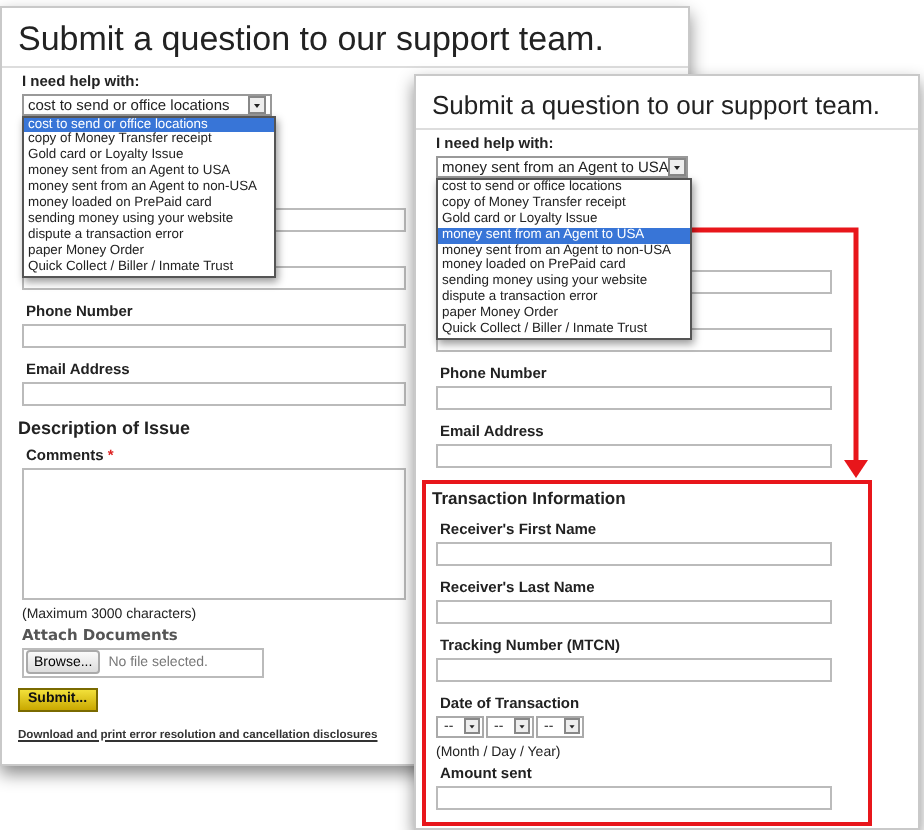 The image size is (924, 830). Describe the element at coordinates (529, 497) in the screenshot. I see `section-heading: Transaction Information` at that location.